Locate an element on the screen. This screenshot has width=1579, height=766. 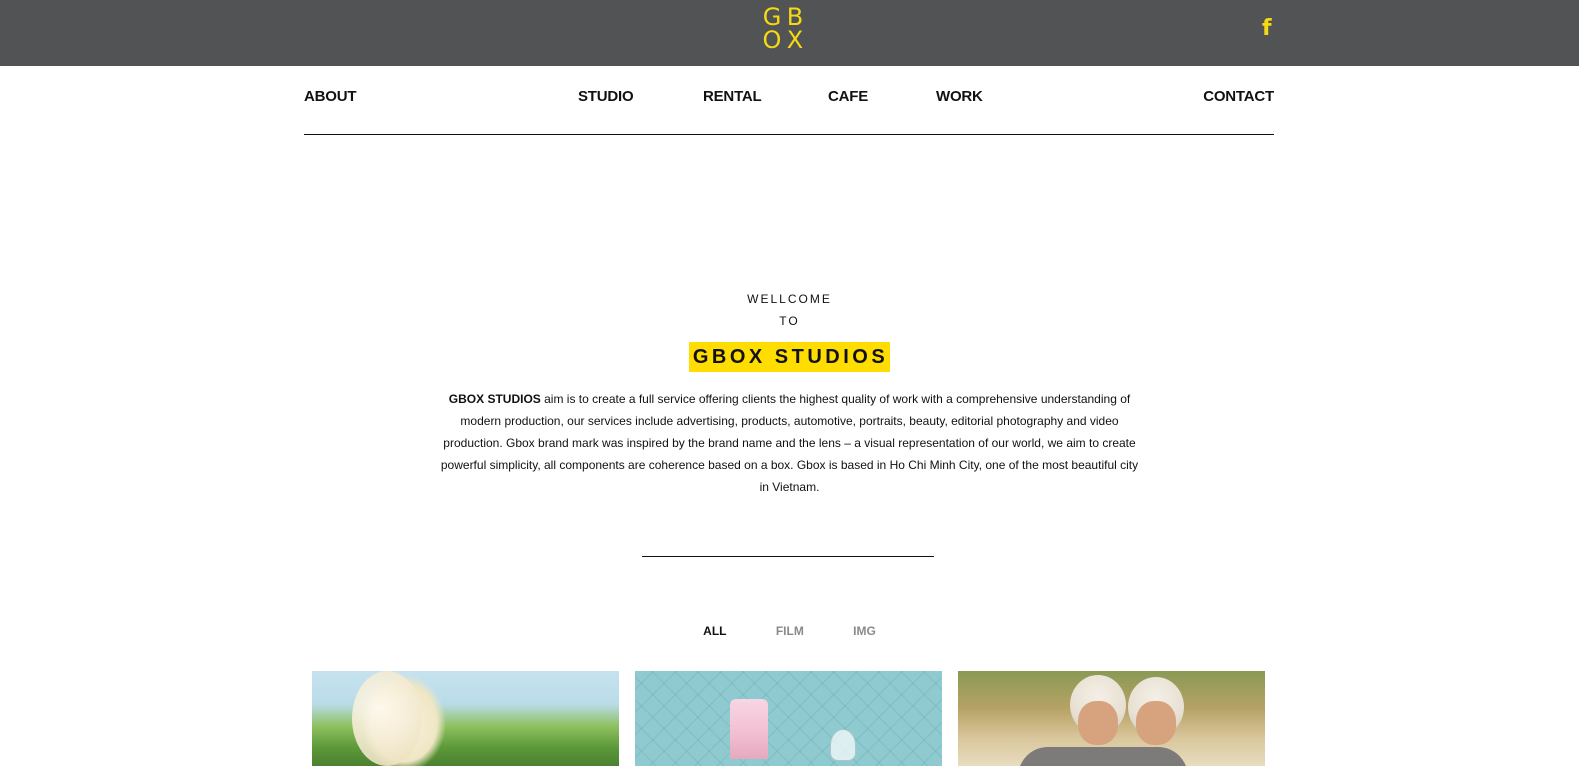
welcome-line-2: TO is located at coordinates (789, 321).